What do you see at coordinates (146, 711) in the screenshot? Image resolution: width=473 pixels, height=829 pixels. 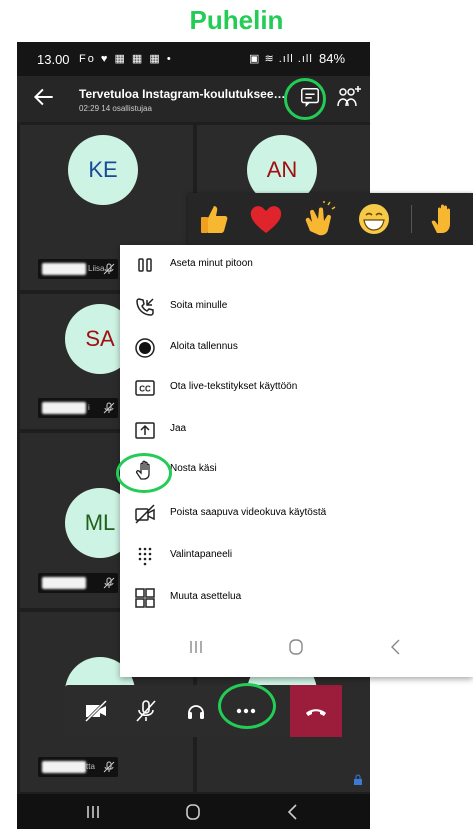 I see `mic-off-icon` at bounding box center [146, 711].